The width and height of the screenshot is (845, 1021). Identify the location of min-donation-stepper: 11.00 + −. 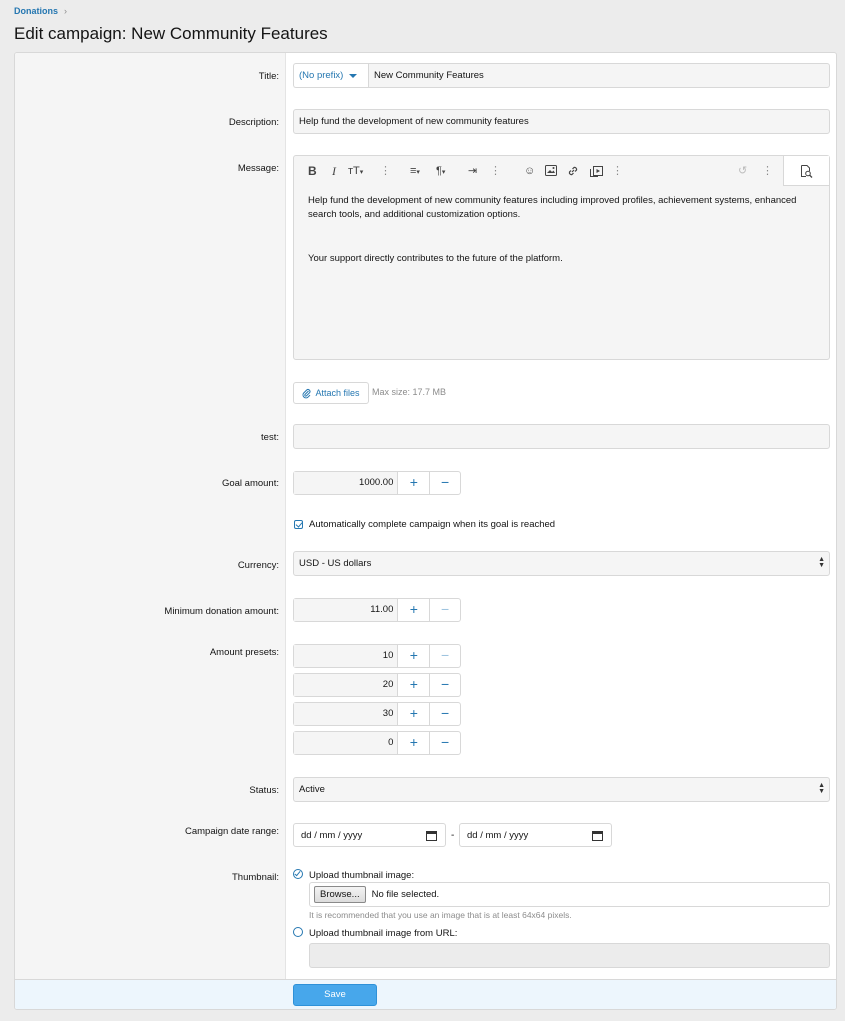
(377, 610).